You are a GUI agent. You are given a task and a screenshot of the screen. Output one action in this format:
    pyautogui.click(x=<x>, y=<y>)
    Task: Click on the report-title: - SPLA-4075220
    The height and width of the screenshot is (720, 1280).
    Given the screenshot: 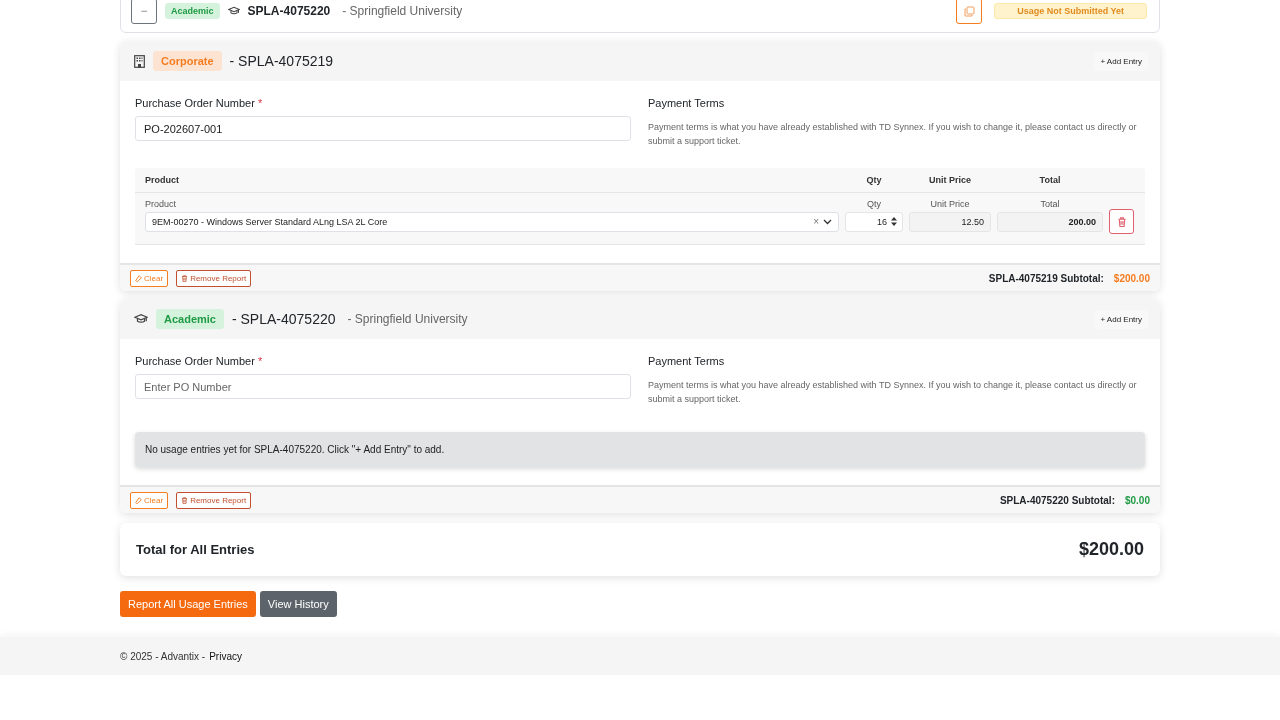 What is the action you would take?
    pyautogui.click(x=284, y=319)
    